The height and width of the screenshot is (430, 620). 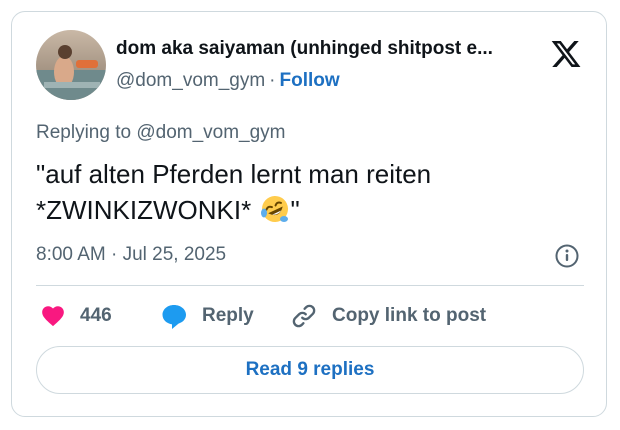 I want to click on tweet-text-line-1: "auf alten Pferden lernt man reiten, so click(x=234, y=174).